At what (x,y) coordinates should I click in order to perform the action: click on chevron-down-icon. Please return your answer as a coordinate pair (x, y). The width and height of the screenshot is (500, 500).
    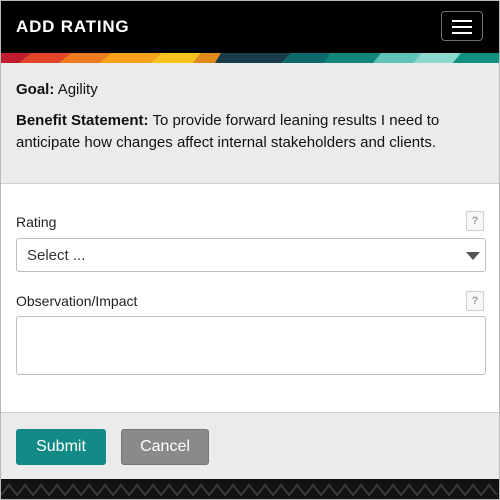
    Looking at the image, I should click on (473, 256).